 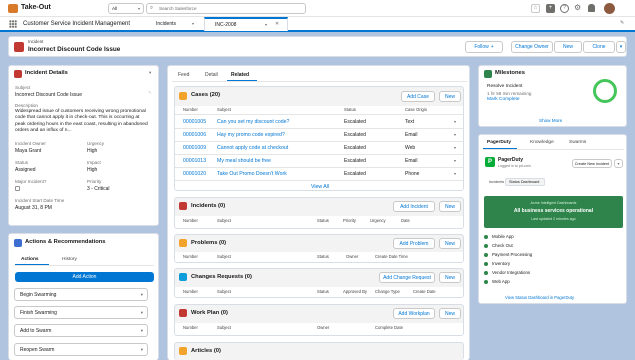 What do you see at coordinates (150, 93) in the screenshot?
I see `edit-icon: ✎` at bounding box center [150, 93].